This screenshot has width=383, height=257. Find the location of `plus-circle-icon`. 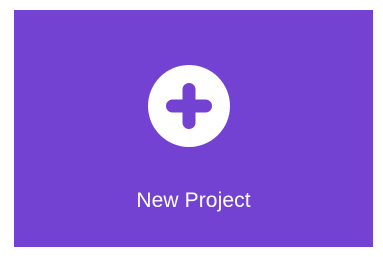

plus-circle-icon is located at coordinates (189, 106).